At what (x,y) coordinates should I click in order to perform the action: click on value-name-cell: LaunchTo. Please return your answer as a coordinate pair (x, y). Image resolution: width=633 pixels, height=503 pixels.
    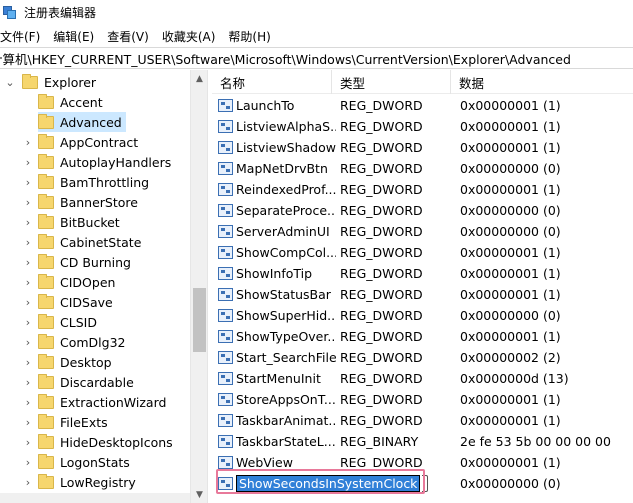
    Looking at the image, I should click on (277, 105).